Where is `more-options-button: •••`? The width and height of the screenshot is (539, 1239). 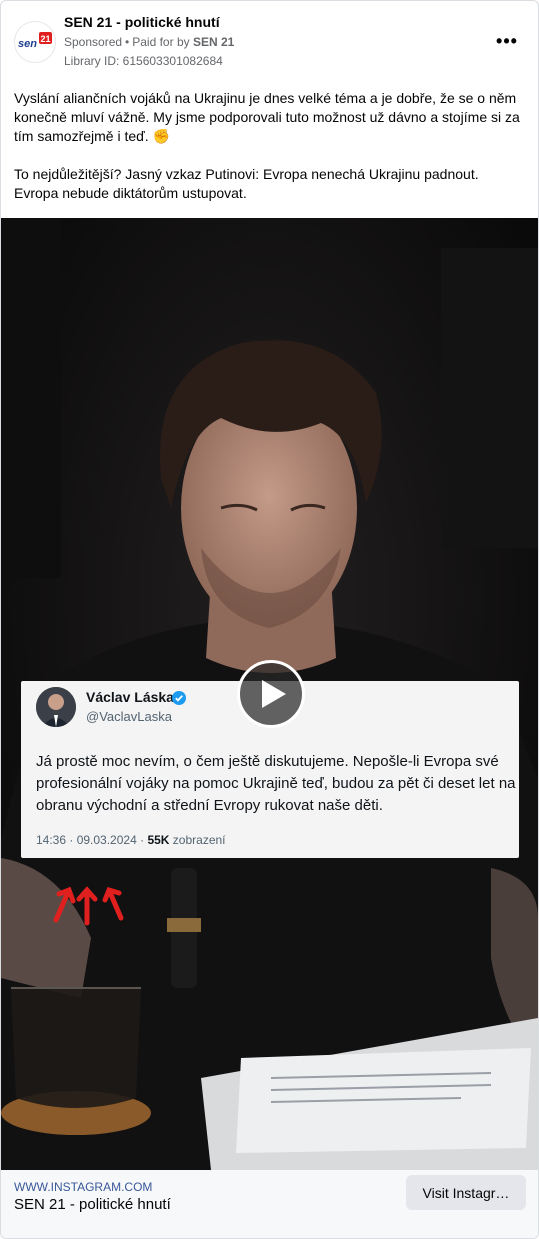
more-options-button: ••• is located at coordinates (507, 41).